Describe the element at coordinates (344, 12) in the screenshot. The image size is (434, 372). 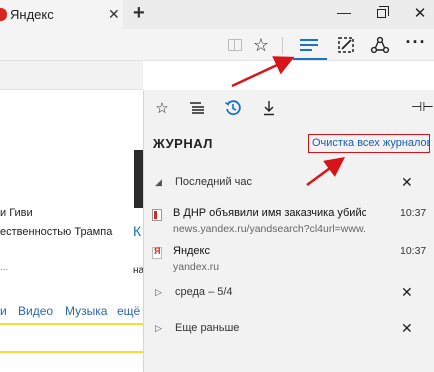
I see `minimize-button: —` at that location.